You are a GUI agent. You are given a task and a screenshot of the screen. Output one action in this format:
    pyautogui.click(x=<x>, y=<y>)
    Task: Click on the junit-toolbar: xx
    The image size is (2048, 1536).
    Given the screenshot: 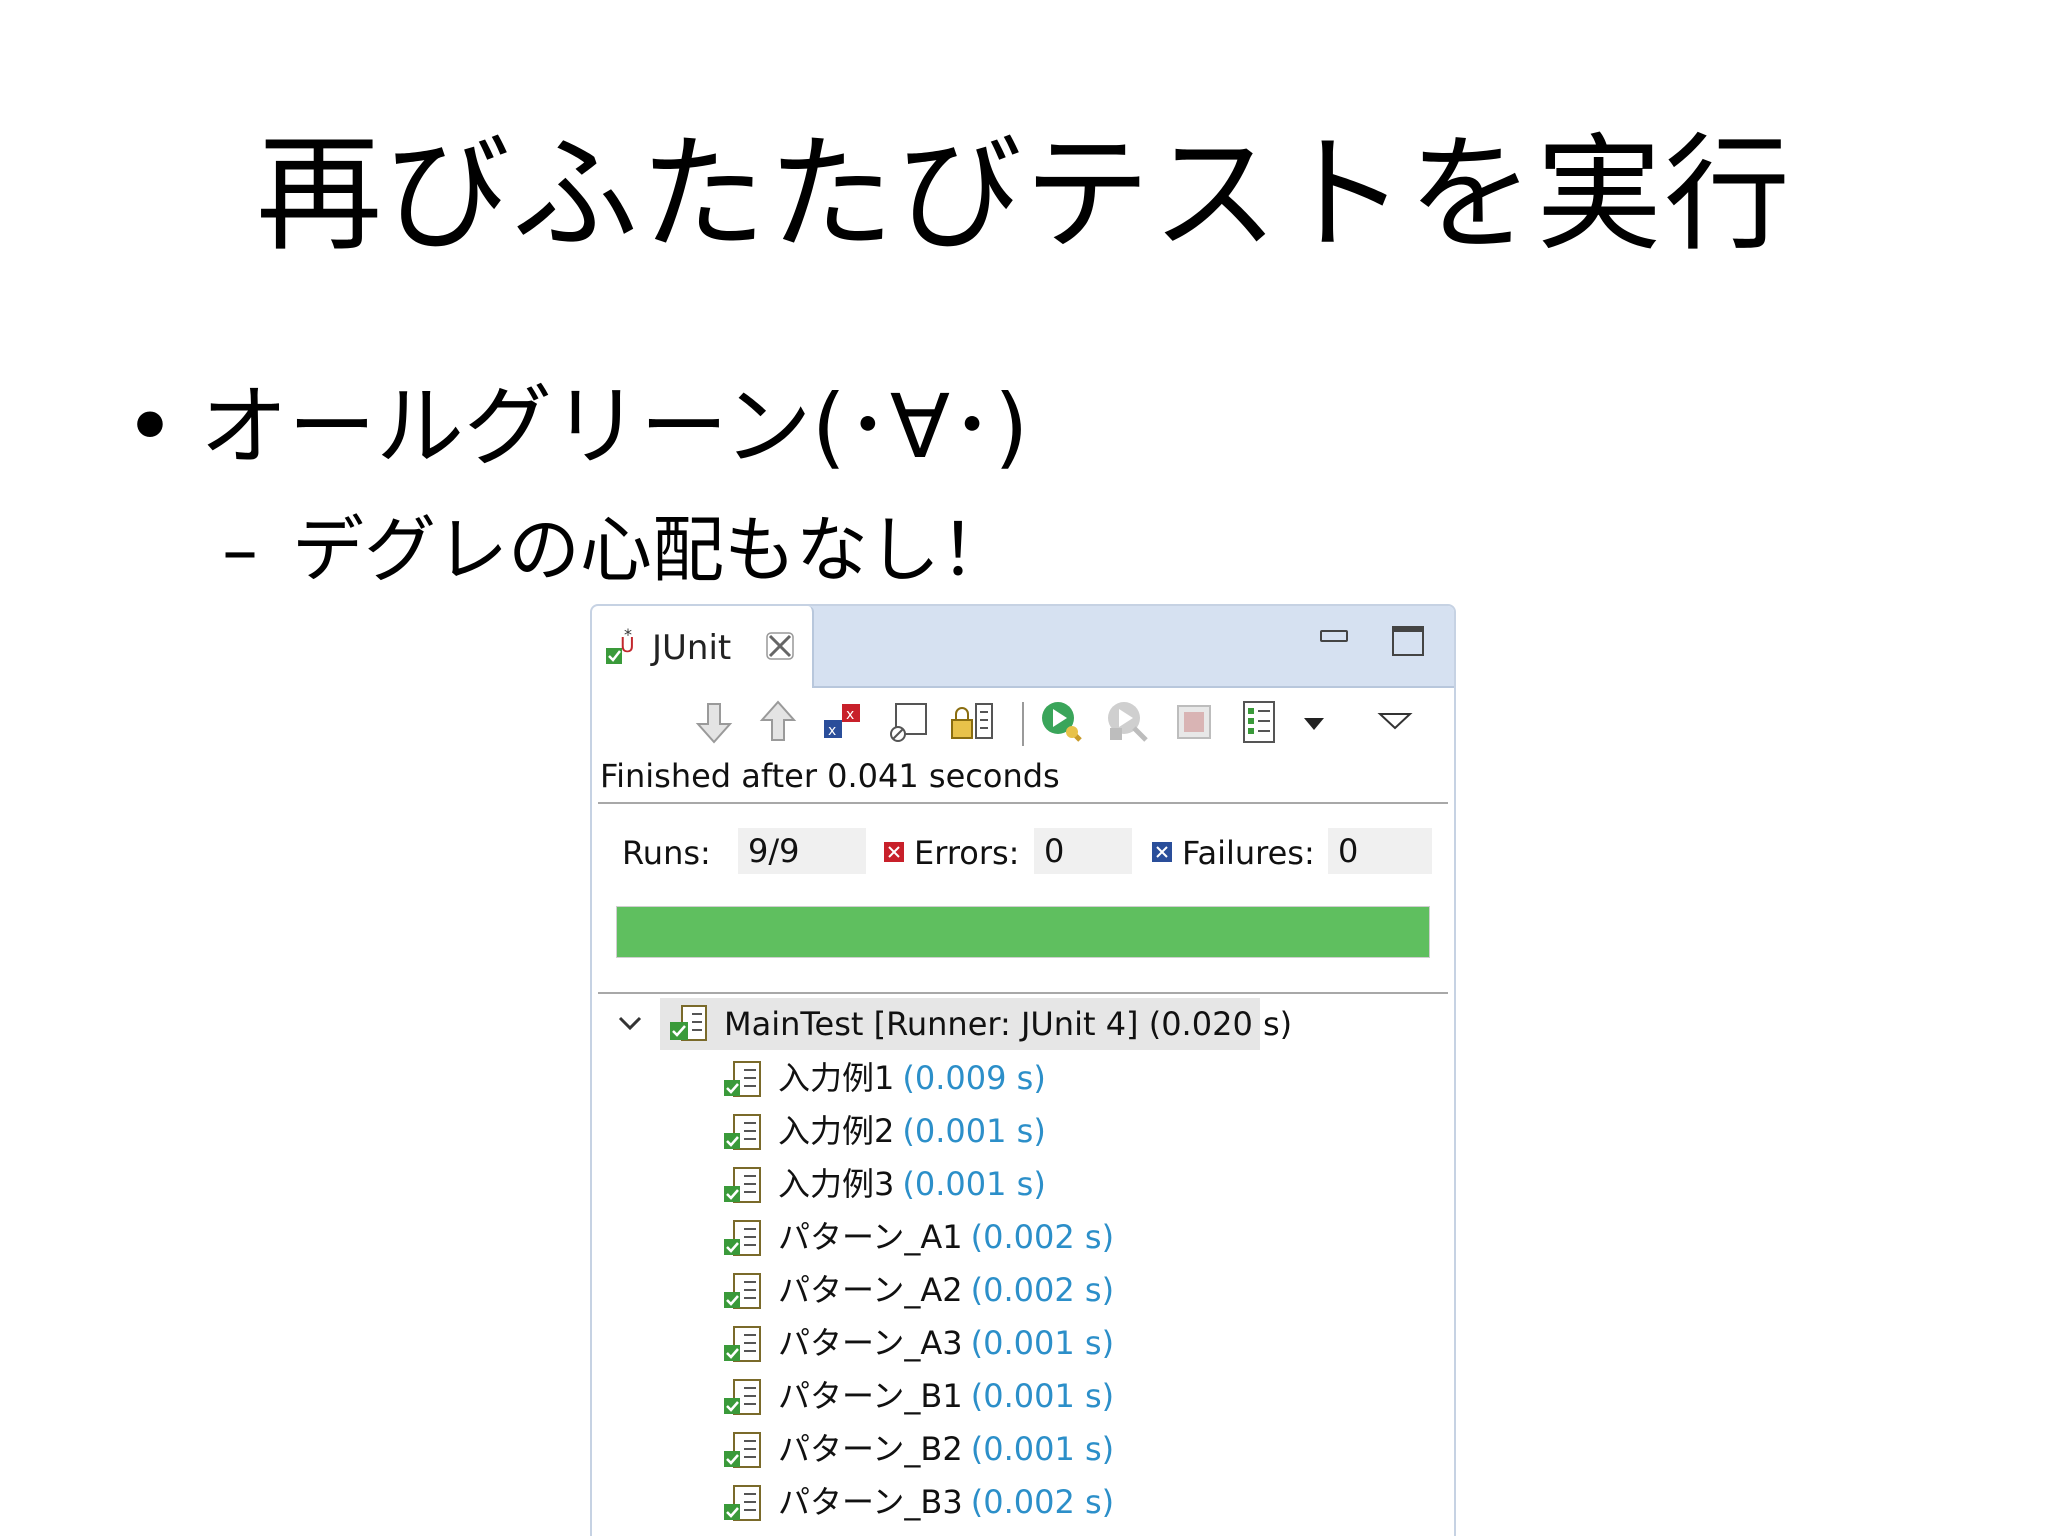 What is the action you would take?
    pyautogui.click(x=1023, y=720)
    